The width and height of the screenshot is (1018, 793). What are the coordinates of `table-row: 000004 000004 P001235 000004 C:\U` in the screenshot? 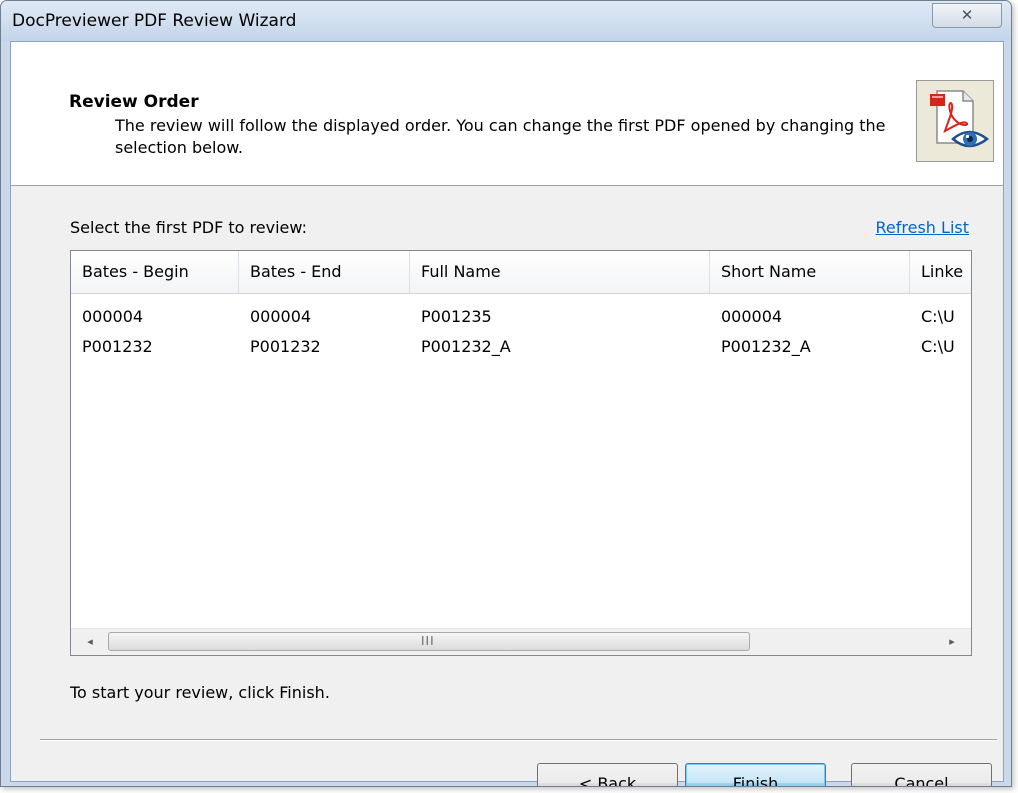 It's located at (521, 317).